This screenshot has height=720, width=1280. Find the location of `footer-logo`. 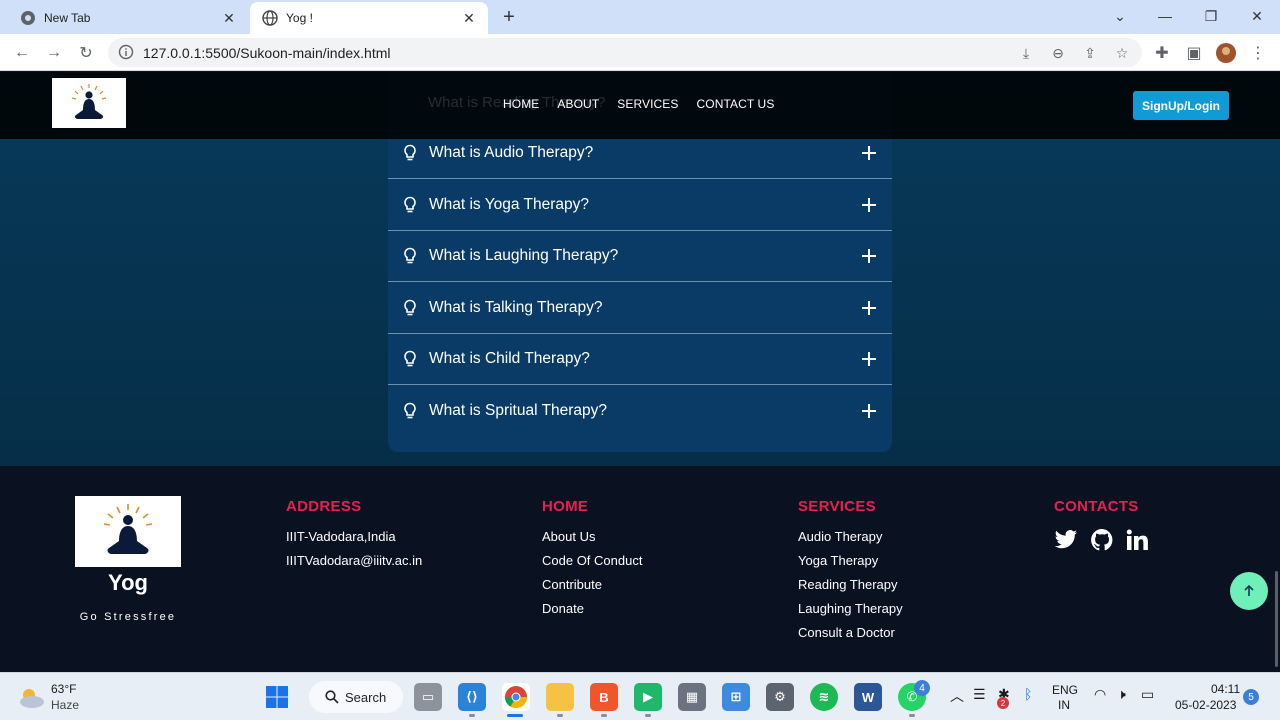

footer-logo is located at coordinates (128, 531).